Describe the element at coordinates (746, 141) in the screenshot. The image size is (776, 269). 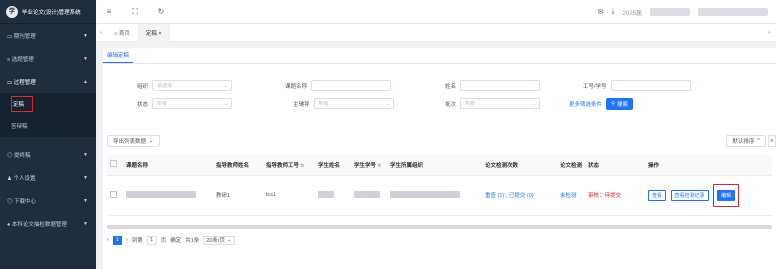
I see `sort-button: 默认排序 ^` at that location.